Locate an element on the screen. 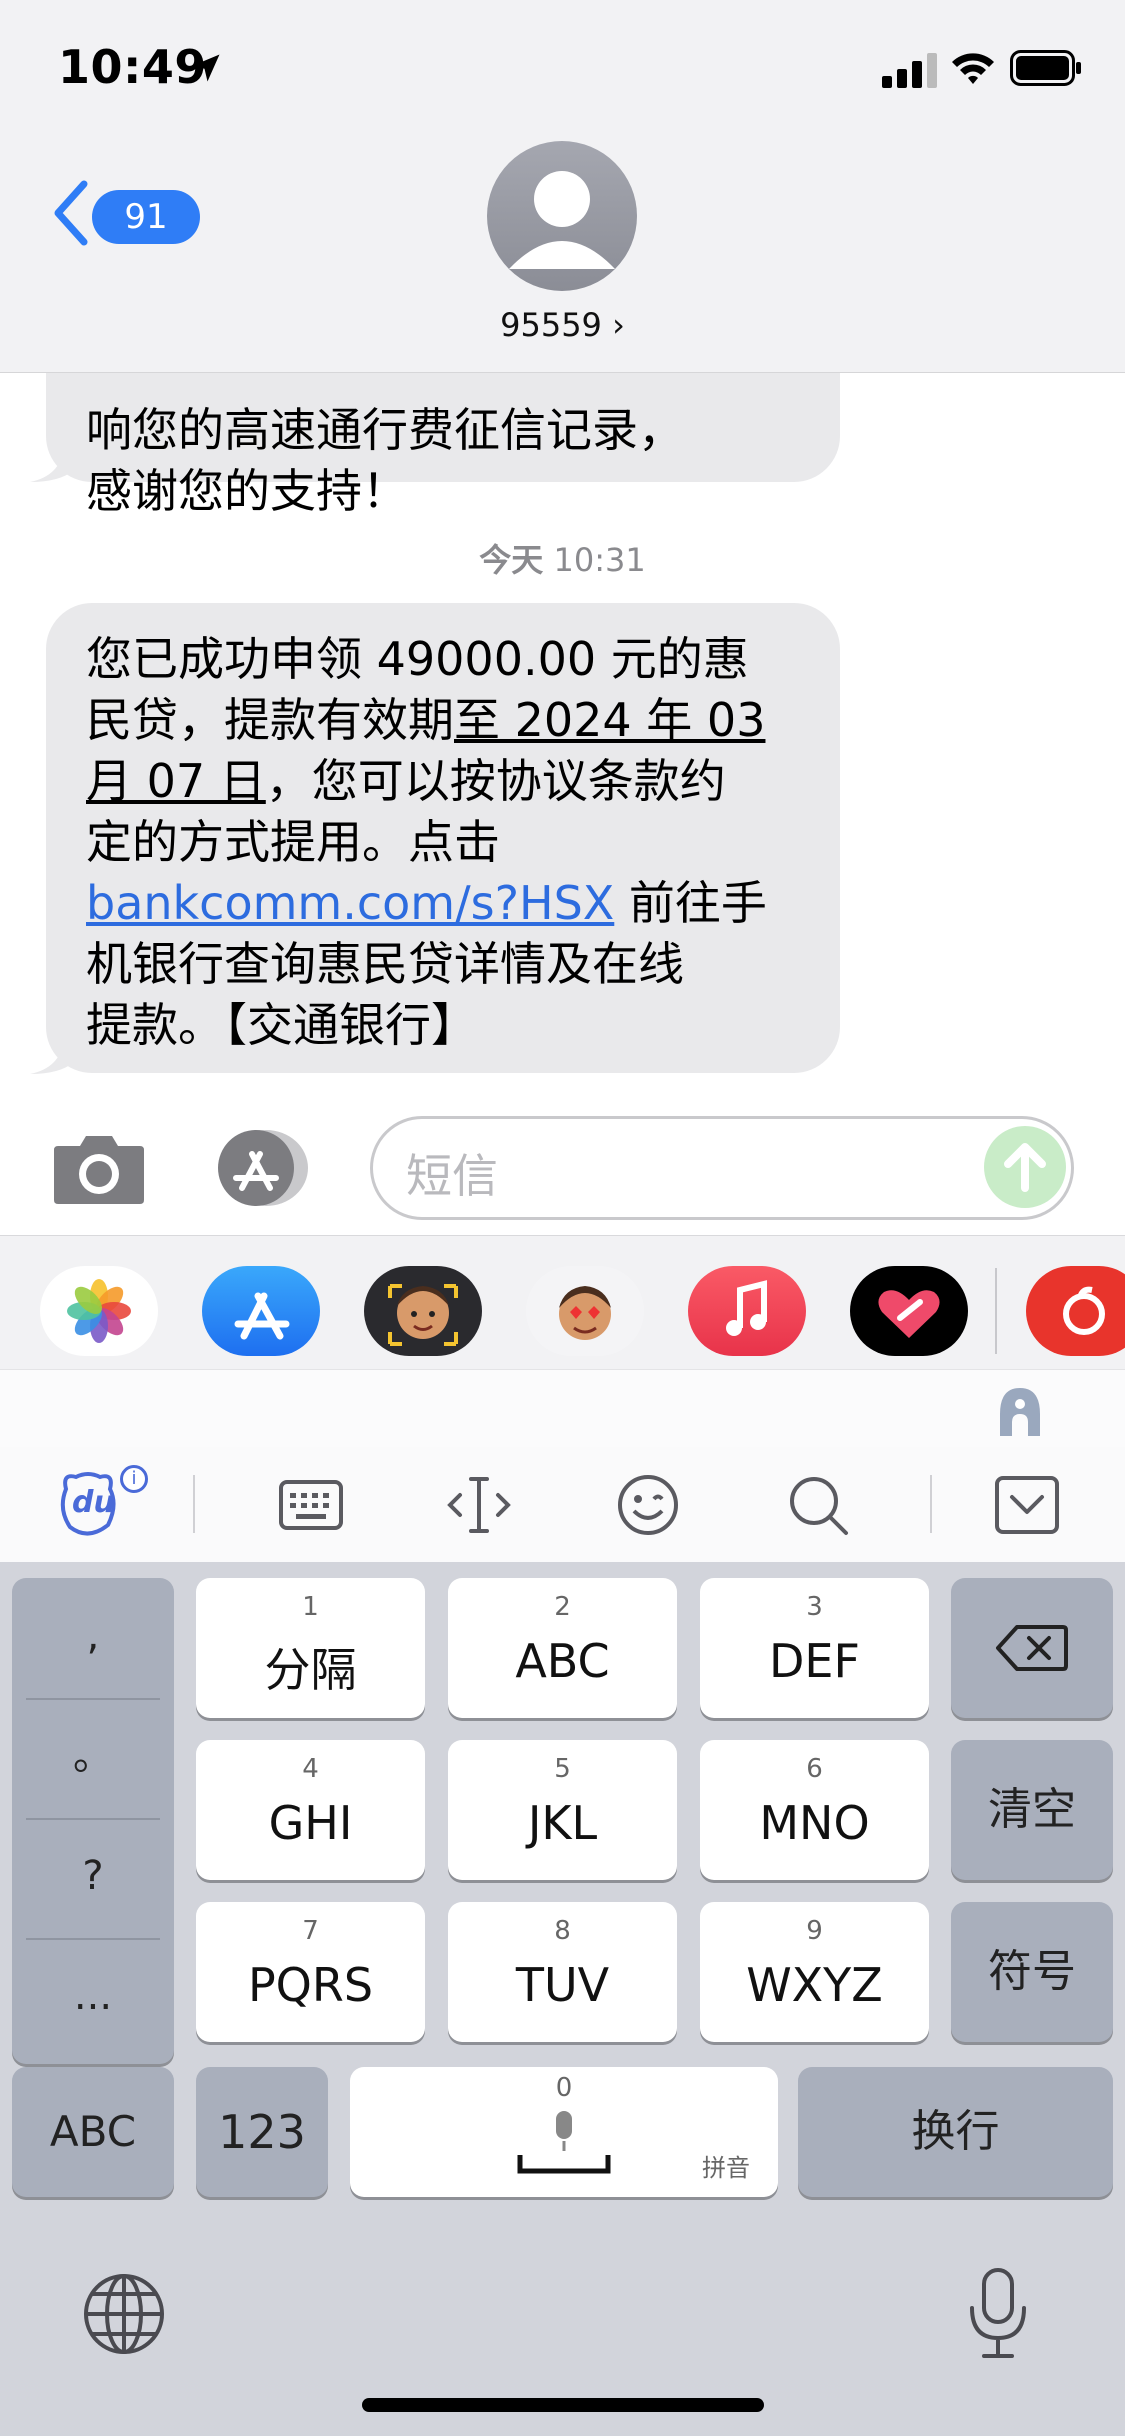  message-text-line: 提款。【交通银行】 is located at coordinates (281, 1025).